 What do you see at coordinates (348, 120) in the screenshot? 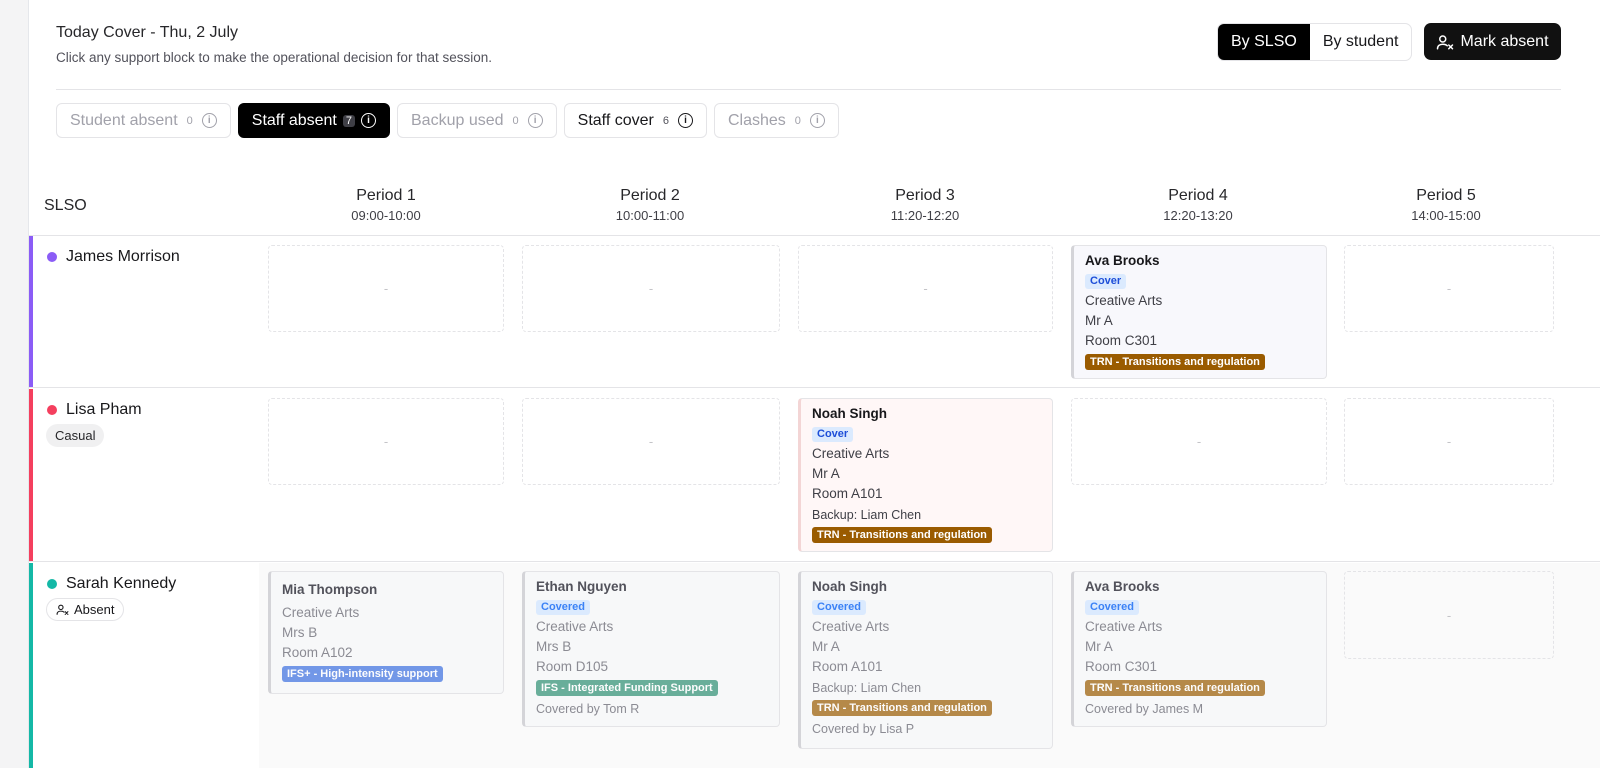
I see `filter-count: 7` at bounding box center [348, 120].